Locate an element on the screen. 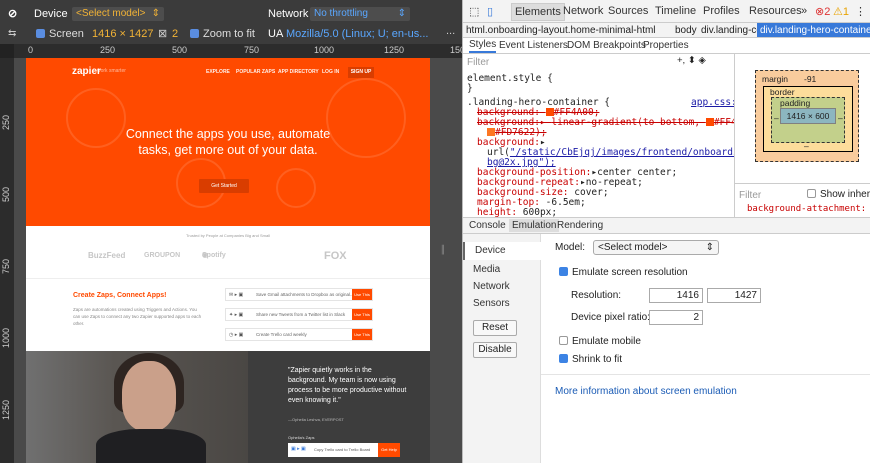  warning-count: ⚠1 is located at coordinates (841, 11).